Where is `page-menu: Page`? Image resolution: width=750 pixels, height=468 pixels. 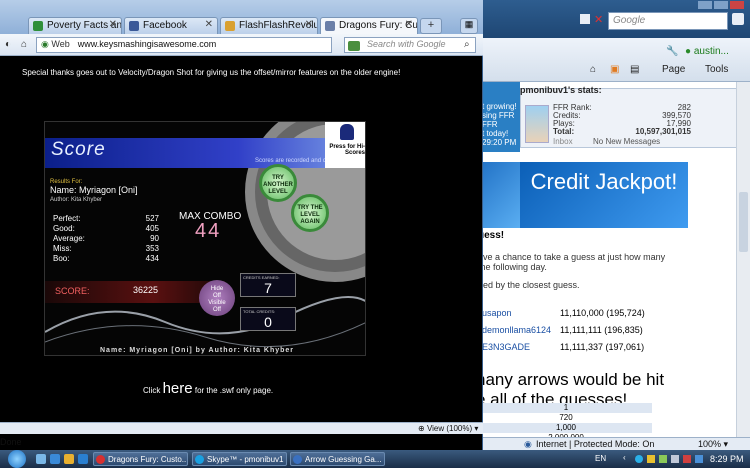 page-menu: Page is located at coordinates (673, 69).